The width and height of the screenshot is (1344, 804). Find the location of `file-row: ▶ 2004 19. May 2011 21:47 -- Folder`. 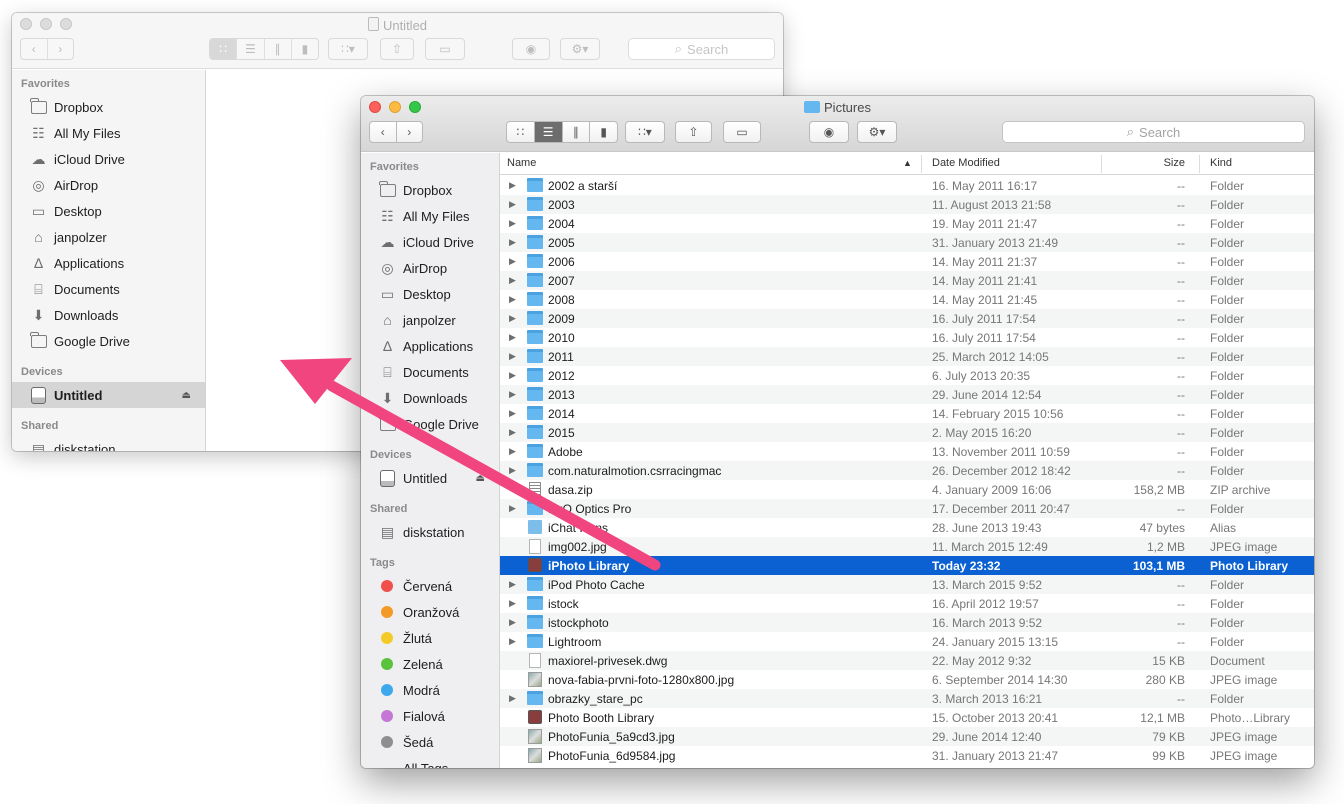

file-row: ▶ 2004 19. May 2011 21:47 -- Folder is located at coordinates (907, 223).